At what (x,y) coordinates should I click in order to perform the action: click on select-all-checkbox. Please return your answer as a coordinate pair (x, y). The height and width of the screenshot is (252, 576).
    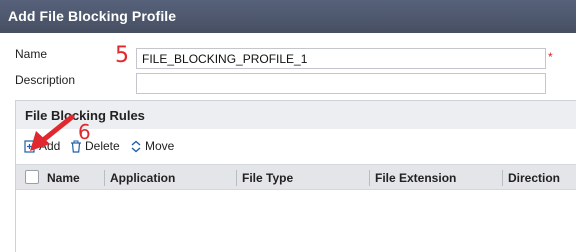
    Looking at the image, I should click on (32, 177).